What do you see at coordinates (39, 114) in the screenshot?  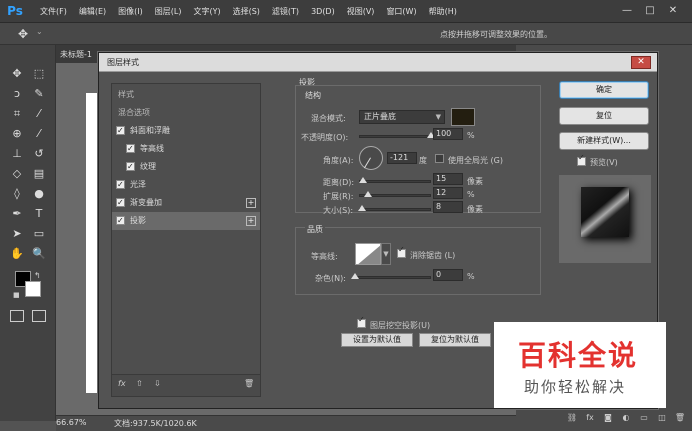 I see `eyedropper-icon: ⁄` at bounding box center [39, 114].